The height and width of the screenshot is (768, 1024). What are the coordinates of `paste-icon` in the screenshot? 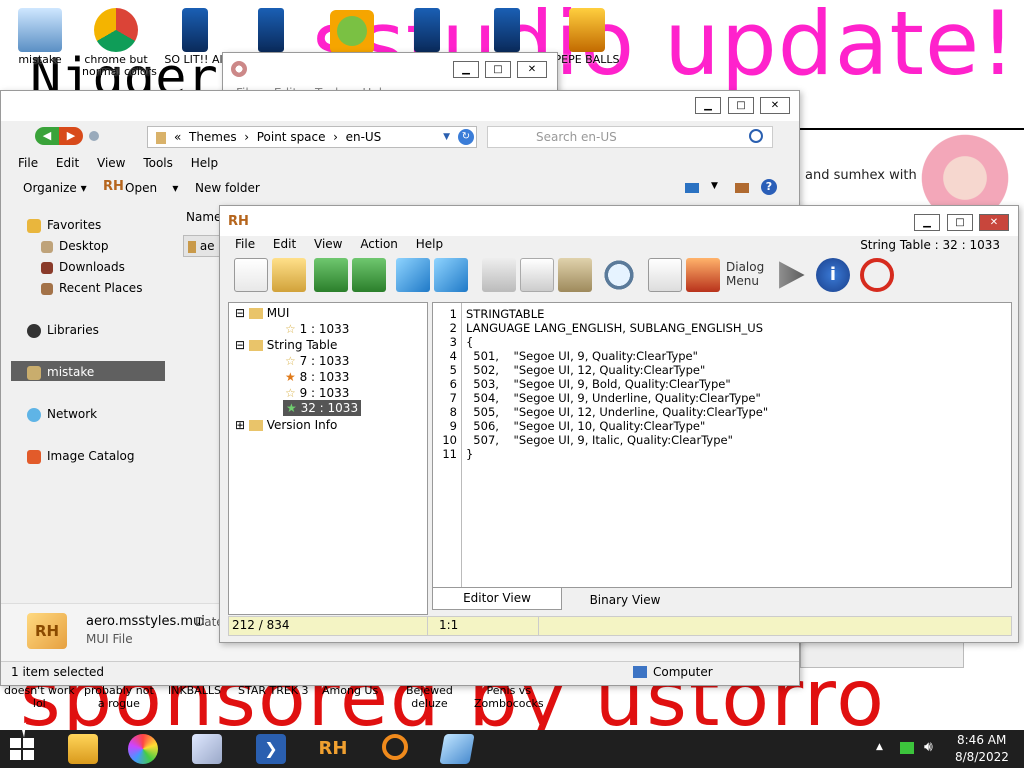 It's located at (575, 275).